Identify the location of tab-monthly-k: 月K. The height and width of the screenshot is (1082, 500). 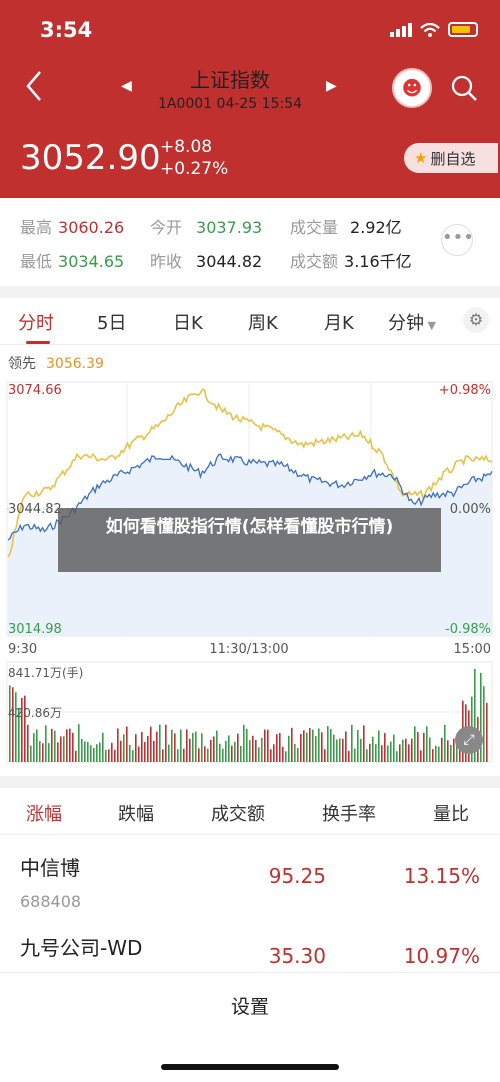
(339, 322).